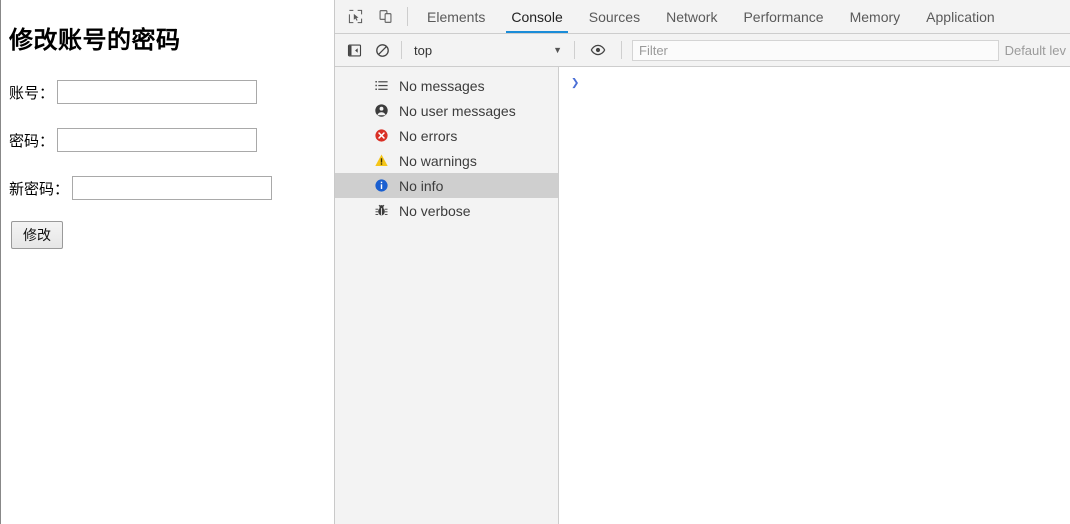 Image resolution: width=1070 pixels, height=524 pixels. I want to click on form-row-account: 账号：, so click(171, 92).